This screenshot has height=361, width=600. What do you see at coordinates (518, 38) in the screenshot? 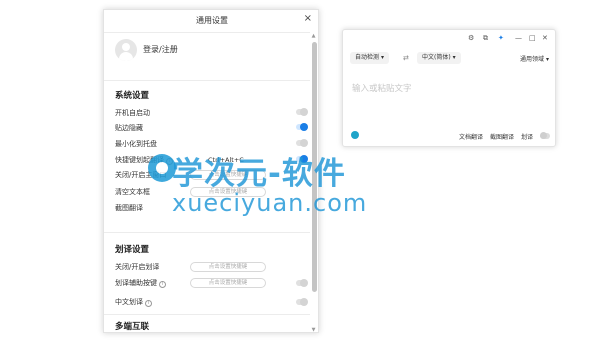
I see `minimize-icon: —` at bounding box center [518, 38].